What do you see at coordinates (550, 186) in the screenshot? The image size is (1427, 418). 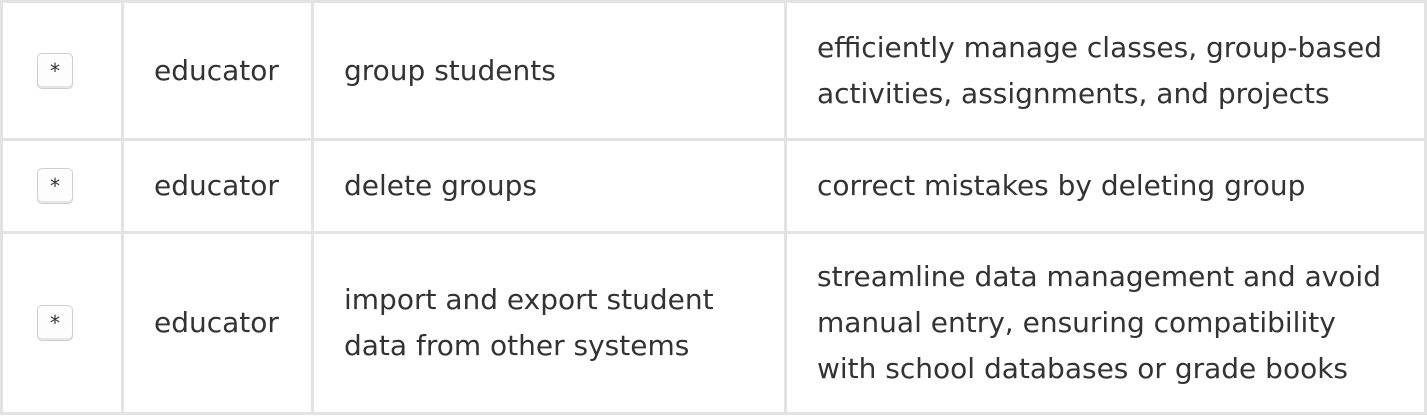 I see `feature-cell: delete groups` at bounding box center [550, 186].